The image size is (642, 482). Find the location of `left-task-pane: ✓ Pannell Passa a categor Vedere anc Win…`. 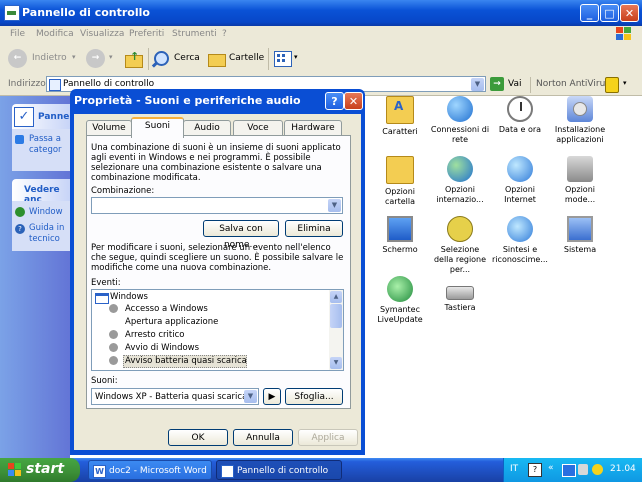

left-task-pane: ✓ Pannell Passa a categor Vedere anc Win… is located at coordinates (38, 277).